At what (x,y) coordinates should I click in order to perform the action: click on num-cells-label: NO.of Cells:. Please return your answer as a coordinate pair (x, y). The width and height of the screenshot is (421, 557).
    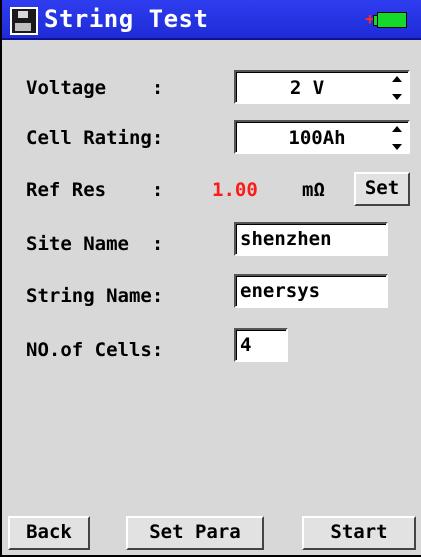
    Looking at the image, I should click on (95, 350).